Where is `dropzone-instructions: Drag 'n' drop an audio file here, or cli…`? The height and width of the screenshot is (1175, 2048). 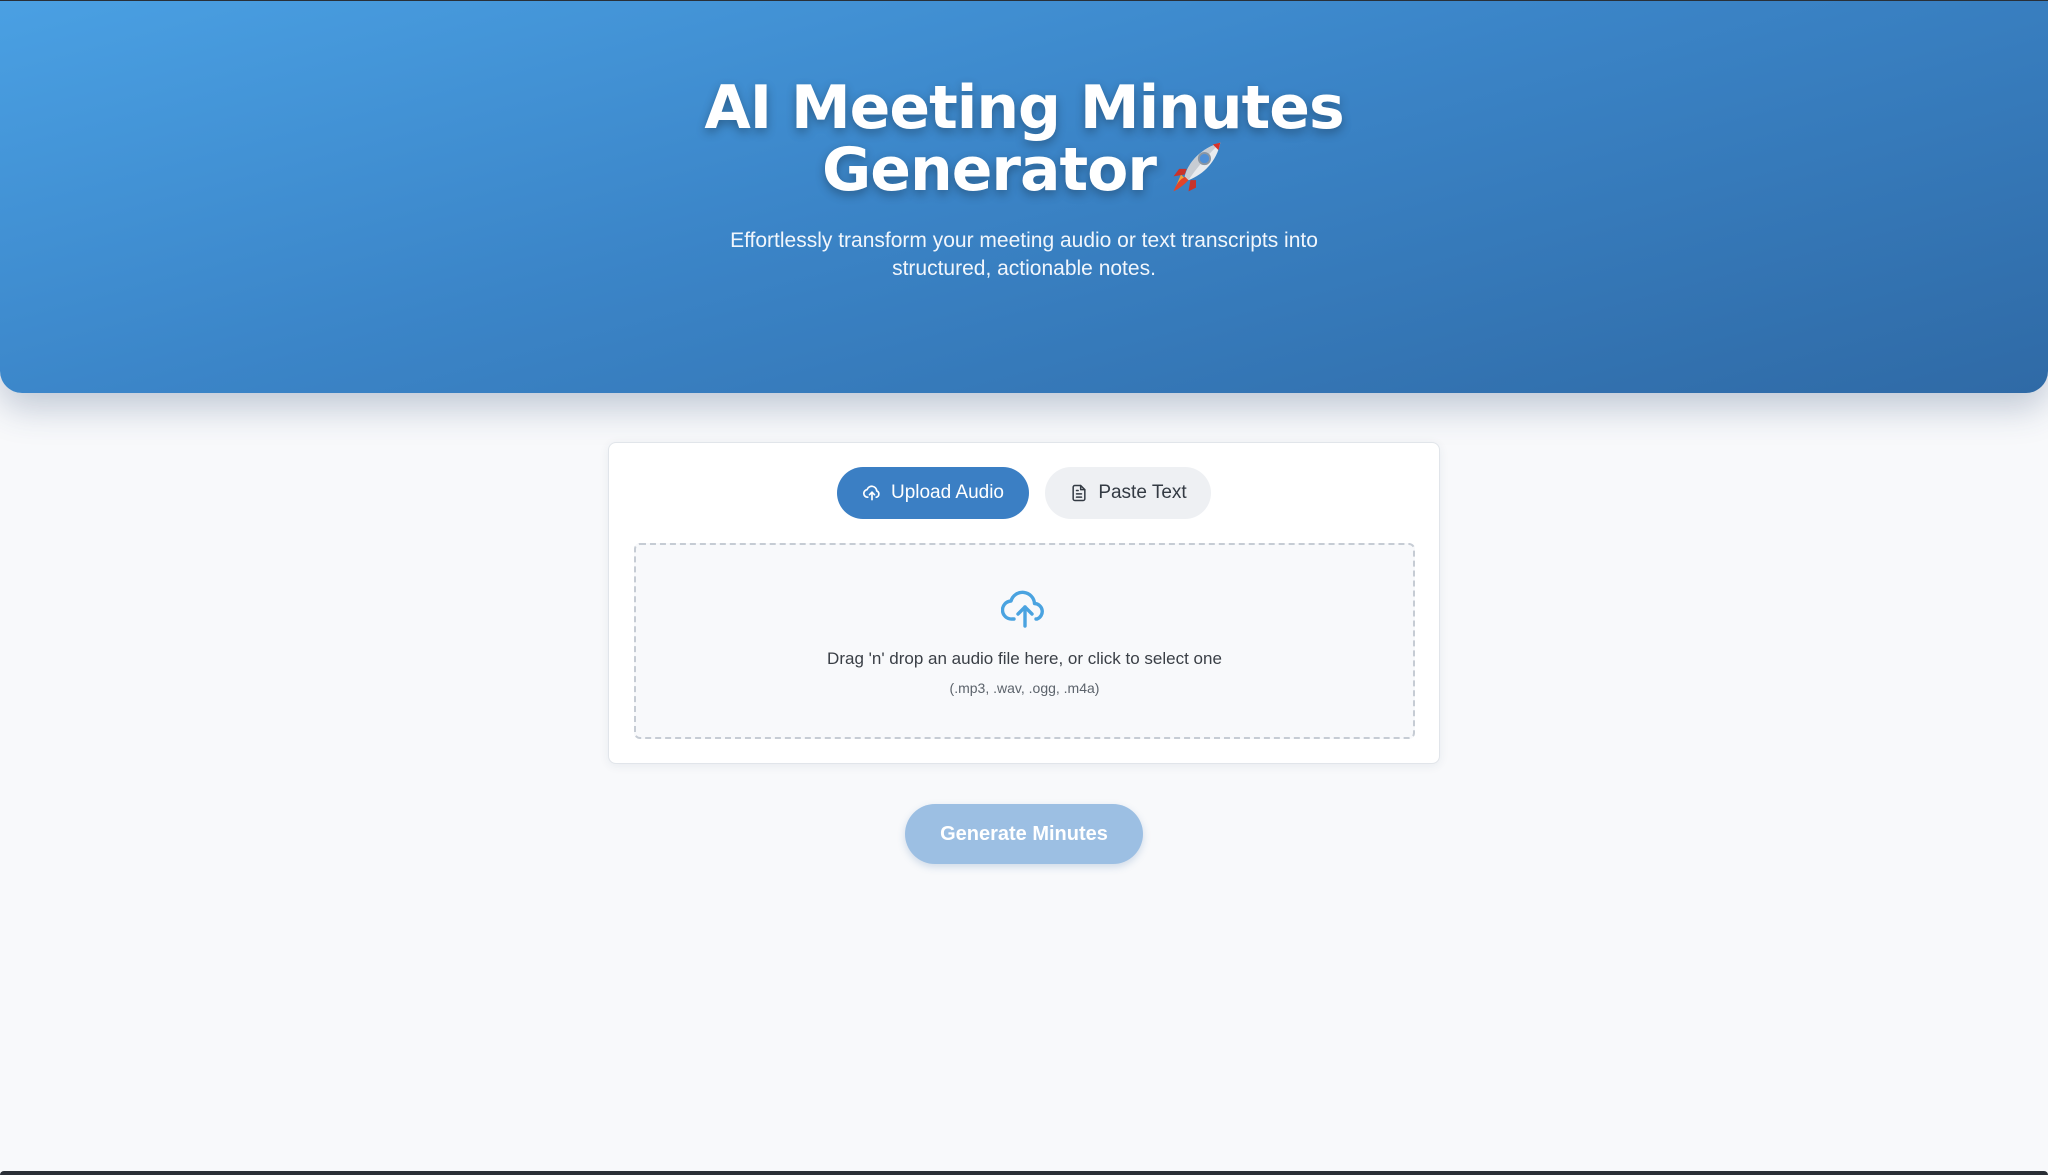 dropzone-instructions: Drag 'n' drop an audio file here, or cli… is located at coordinates (1024, 658).